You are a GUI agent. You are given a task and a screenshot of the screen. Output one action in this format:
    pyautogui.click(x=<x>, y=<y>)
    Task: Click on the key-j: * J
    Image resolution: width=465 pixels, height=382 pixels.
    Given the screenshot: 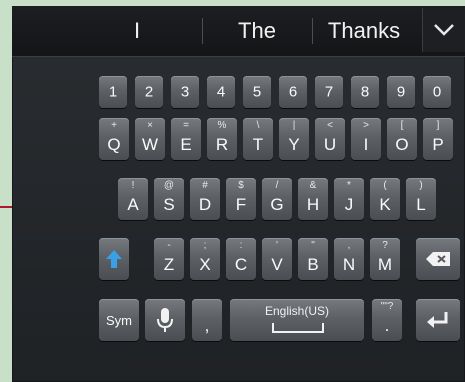 What is the action you would take?
    pyautogui.click(x=349, y=199)
    